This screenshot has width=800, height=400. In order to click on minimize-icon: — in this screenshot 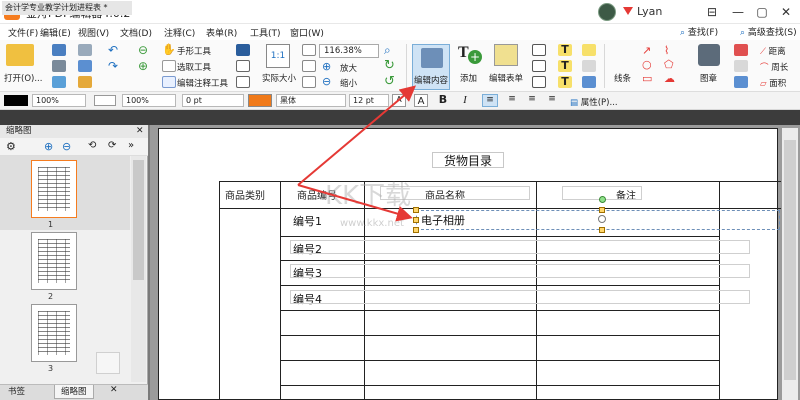, I will do `click(738, 12)`.